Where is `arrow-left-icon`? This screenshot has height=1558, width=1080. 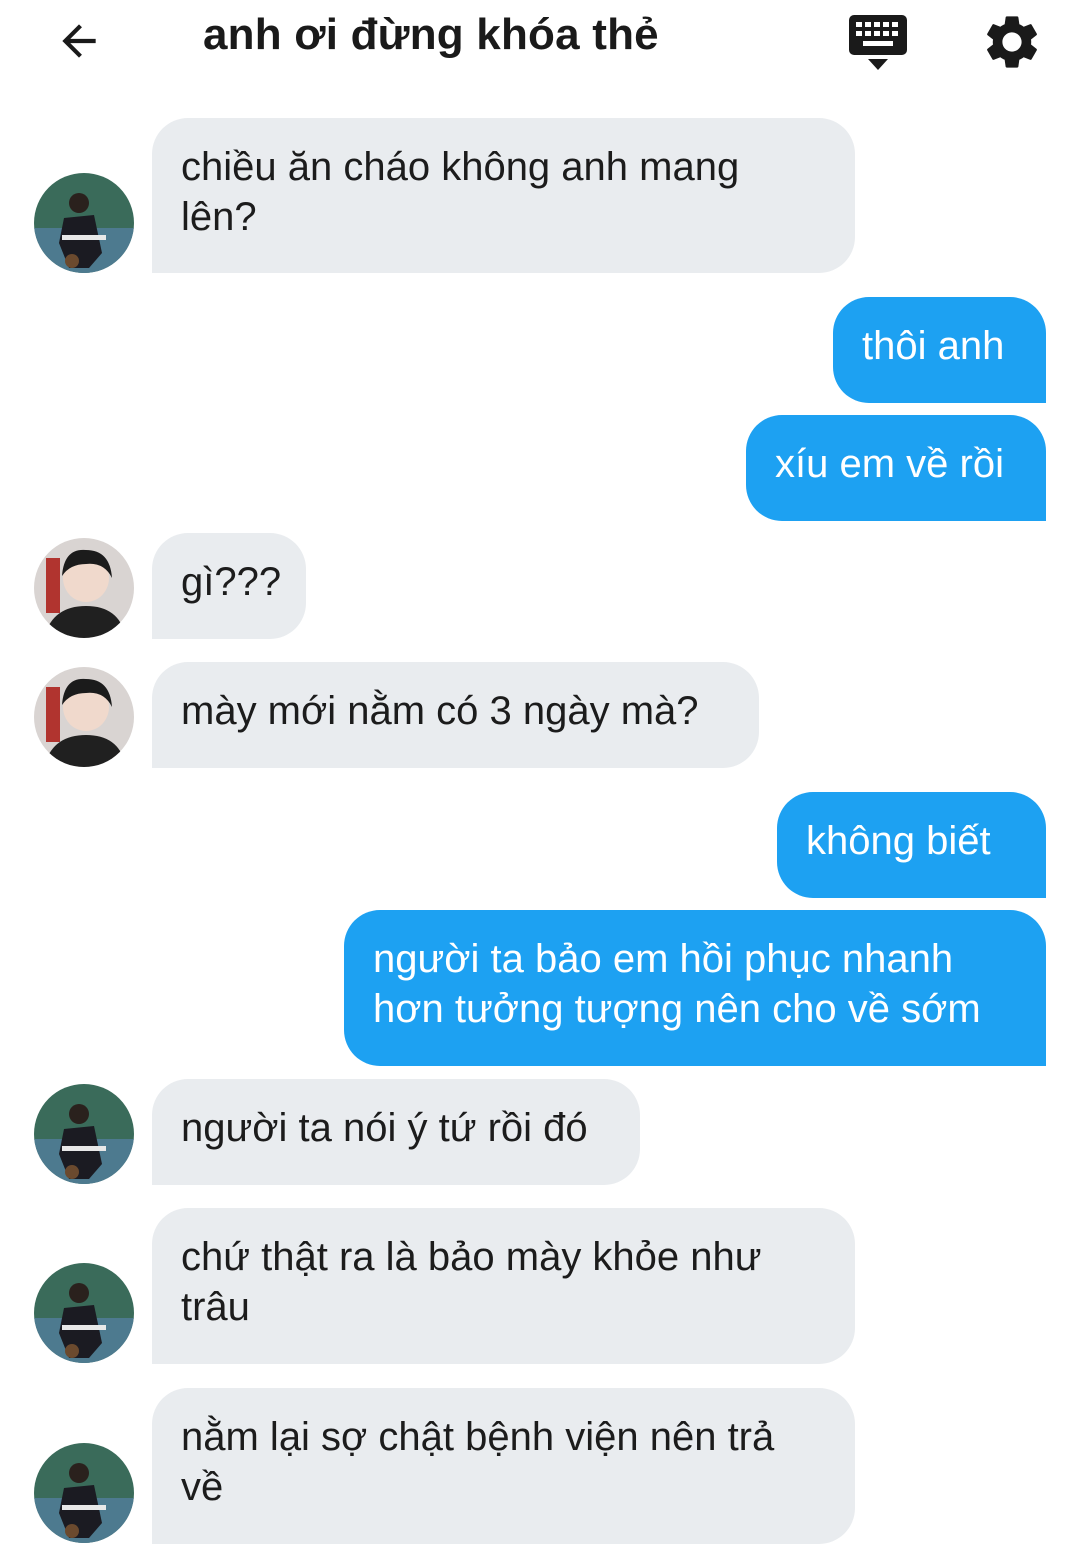
arrow-left-icon is located at coordinates (79, 41).